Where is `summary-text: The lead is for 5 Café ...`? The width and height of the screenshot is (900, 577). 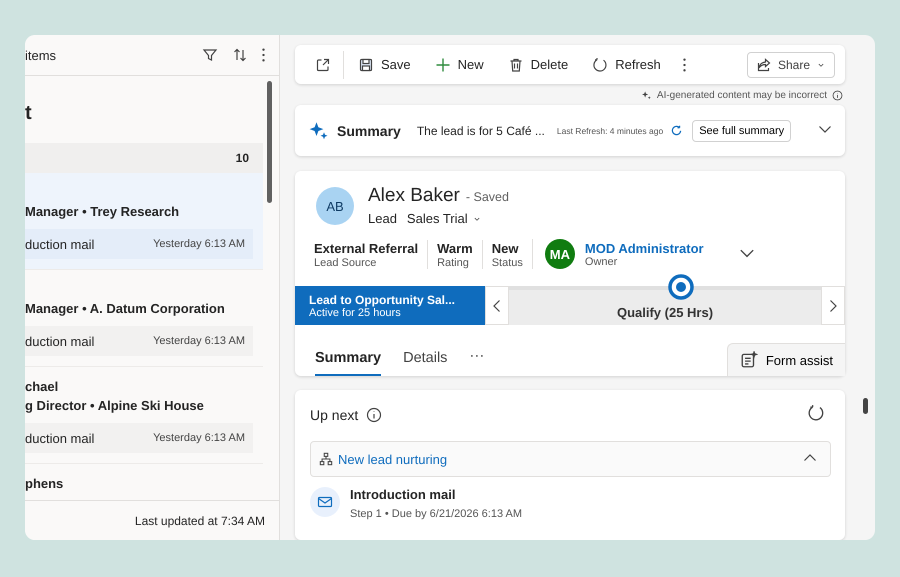
summary-text: The lead is for 5 Café ... is located at coordinates (480, 131).